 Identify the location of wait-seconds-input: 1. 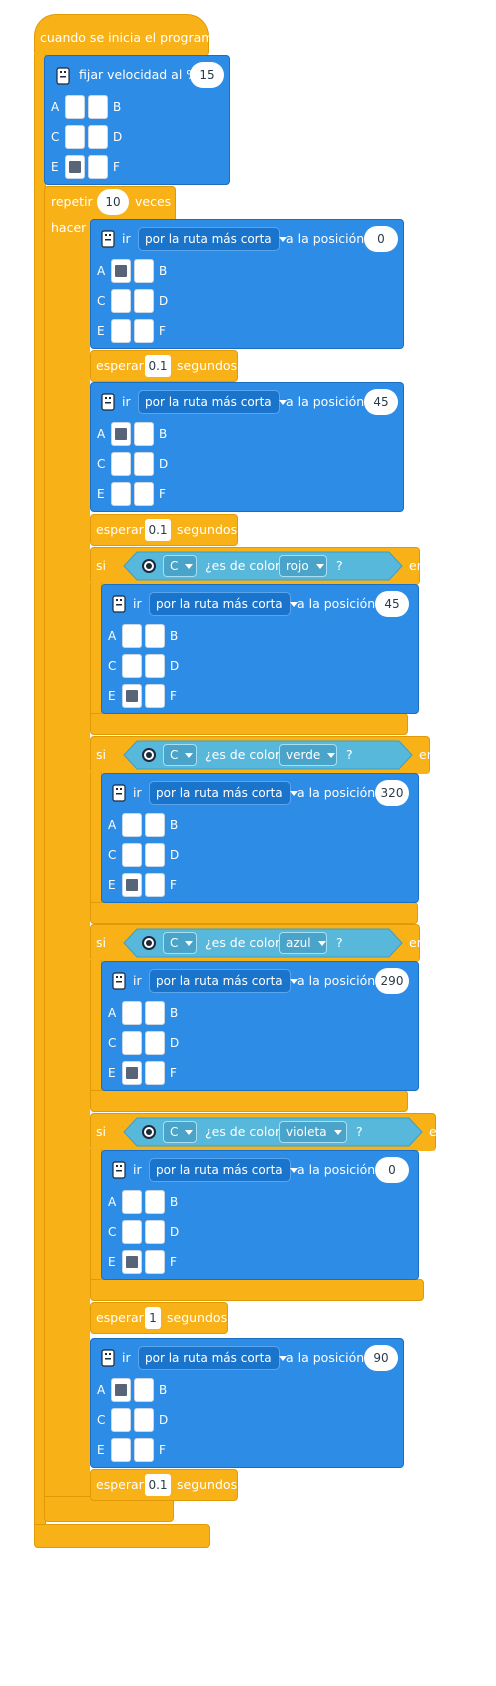
(153, 1318).